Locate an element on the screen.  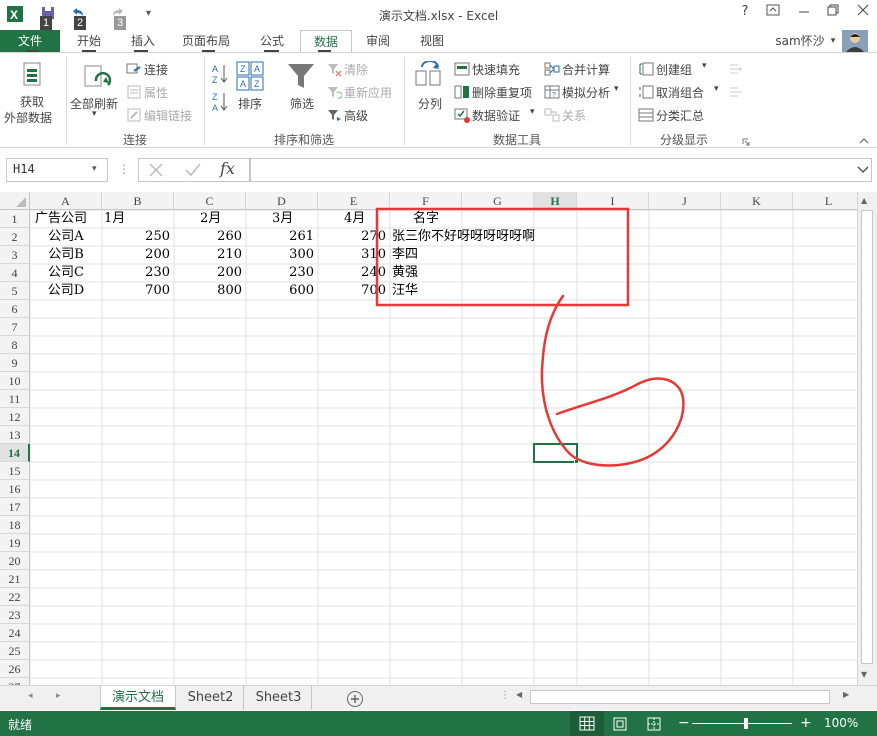
user-chevron-down-icon: ▾ is located at coordinates (833, 41).